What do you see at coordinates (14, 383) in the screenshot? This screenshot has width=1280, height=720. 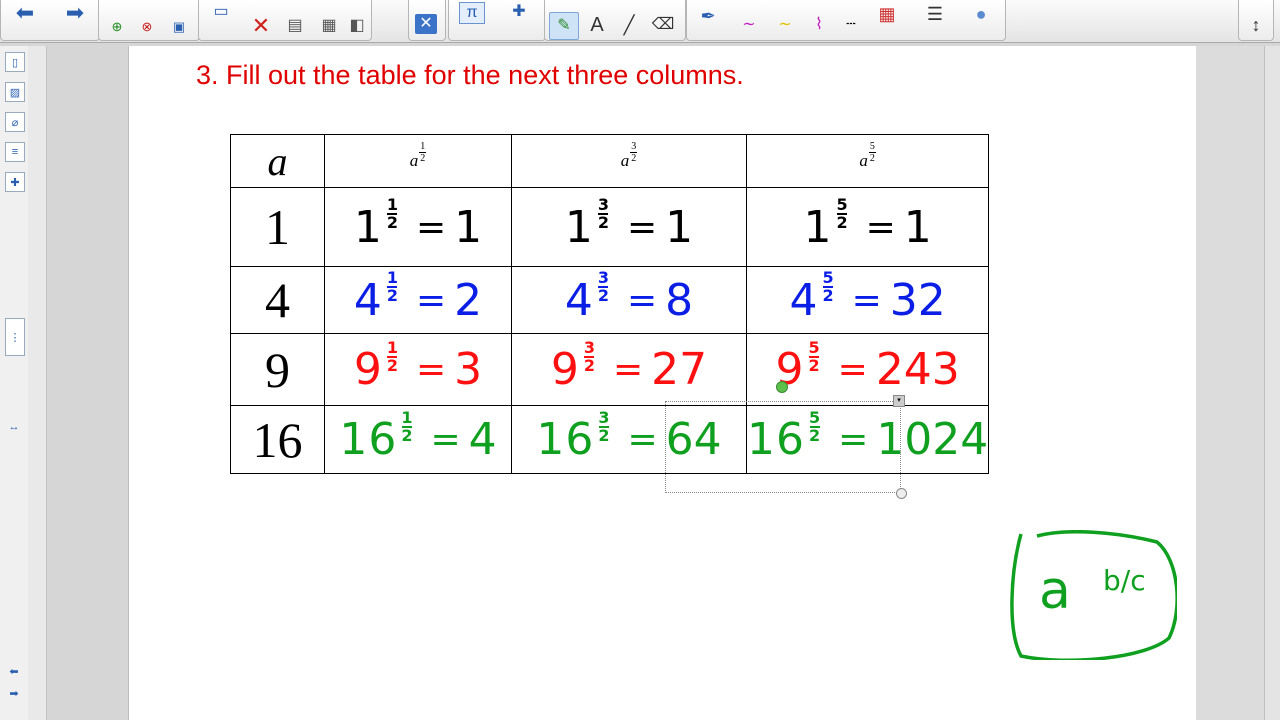 I see `side-tab-bar: ▯ ▨ ⌀ ≡ ✚ ⋮ ↔ ⬅ ➡` at bounding box center [14, 383].